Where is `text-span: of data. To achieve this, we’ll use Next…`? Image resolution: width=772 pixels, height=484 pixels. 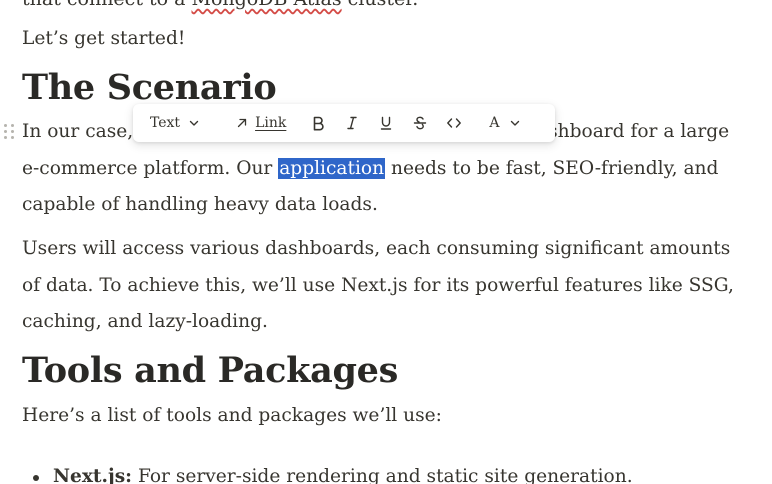
text-span: of data. To achieve this, we’ll use Next… is located at coordinates (378, 285).